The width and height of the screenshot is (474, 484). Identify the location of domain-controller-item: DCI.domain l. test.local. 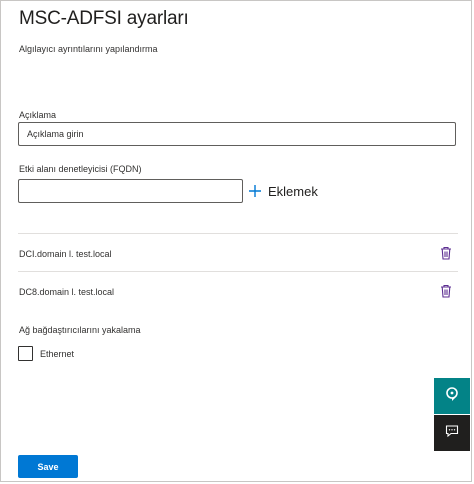
(65, 254).